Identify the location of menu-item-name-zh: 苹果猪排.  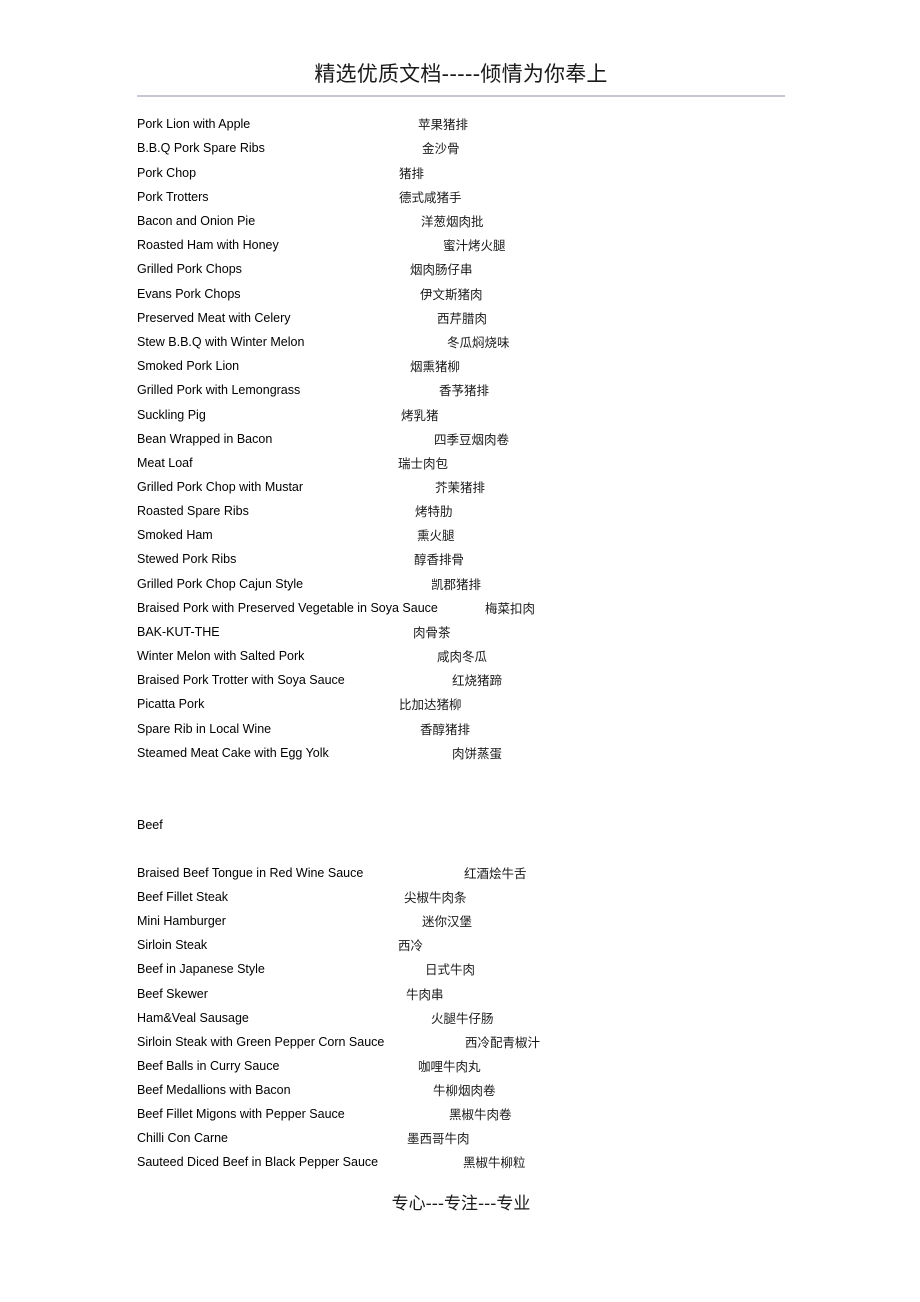
(443, 124).